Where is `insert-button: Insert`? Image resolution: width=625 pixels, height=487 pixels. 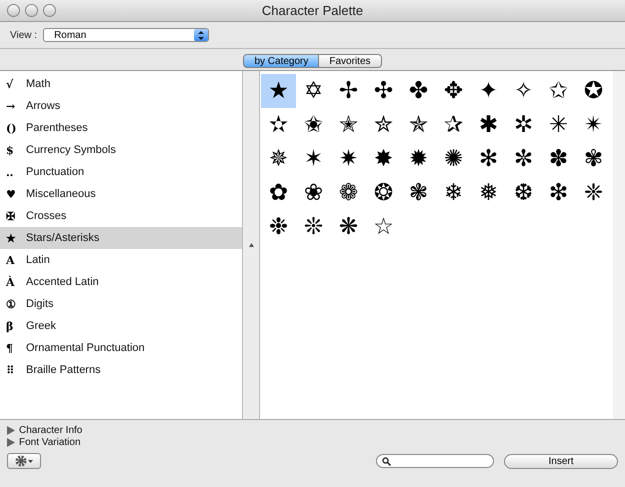 insert-button: Insert is located at coordinates (561, 461).